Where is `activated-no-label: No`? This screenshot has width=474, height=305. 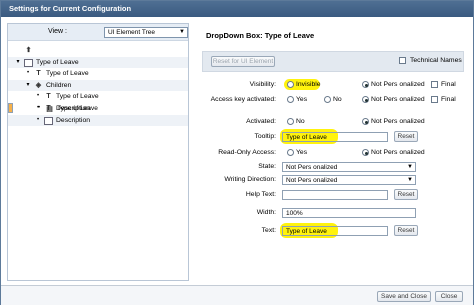
activated-no-label: No is located at coordinates (300, 121).